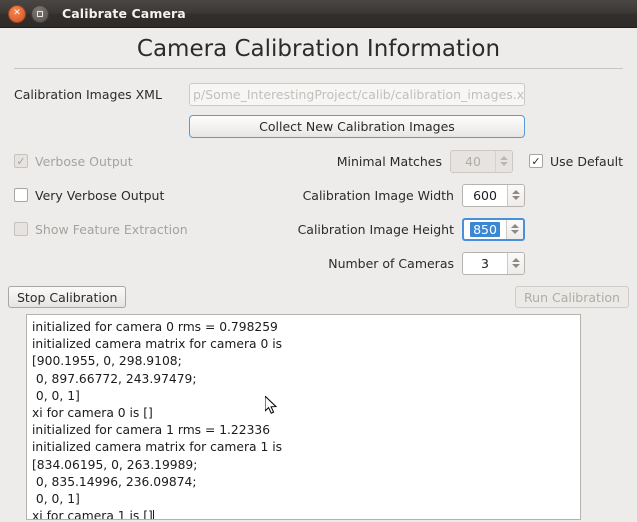 The height and width of the screenshot is (522, 637). I want to click on xml-label: Calibration Images XML, so click(88, 94).